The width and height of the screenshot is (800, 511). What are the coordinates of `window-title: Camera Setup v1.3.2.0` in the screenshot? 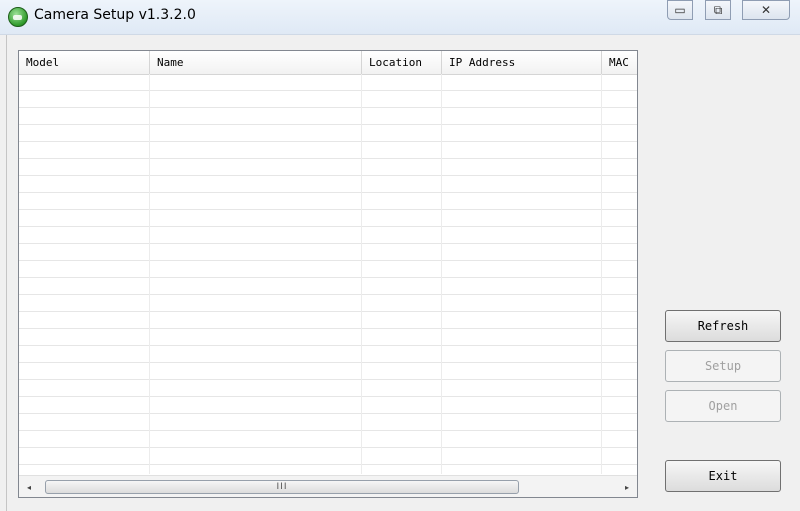 It's located at (115, 15).